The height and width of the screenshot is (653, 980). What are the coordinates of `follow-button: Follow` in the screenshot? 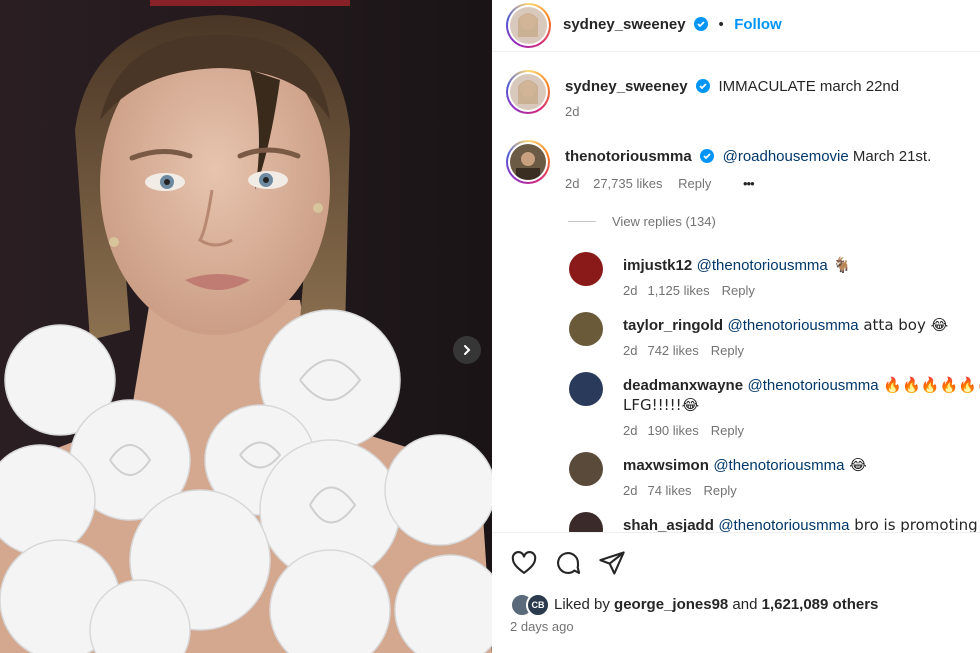 It's located at (758, 24).